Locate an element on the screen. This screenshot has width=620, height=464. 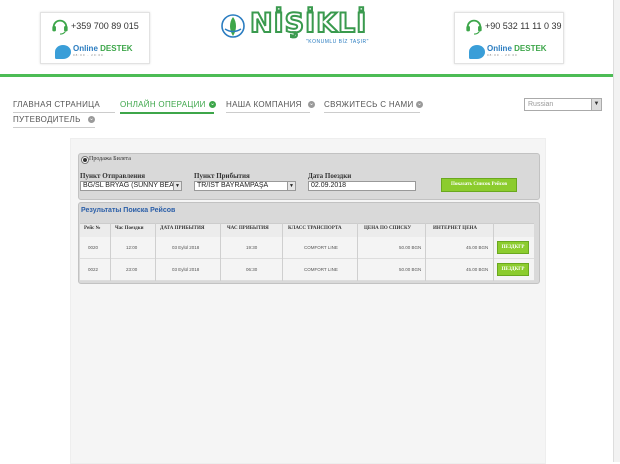
page-scrollbar is located at coordinates (616, 231).